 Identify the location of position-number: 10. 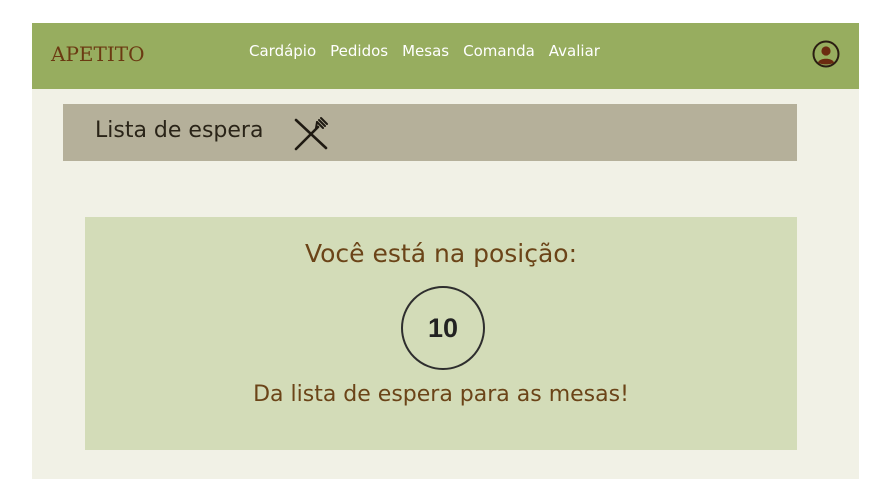
(443, 327).